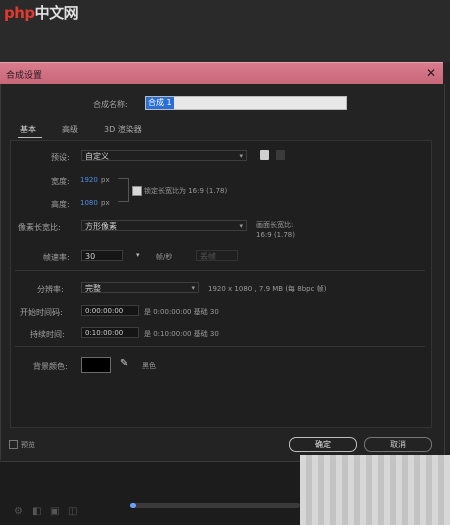  Describe the element at coordinates (208, 256) in the screenshot. I see `drop-frame-value: 丢帧` at that location.